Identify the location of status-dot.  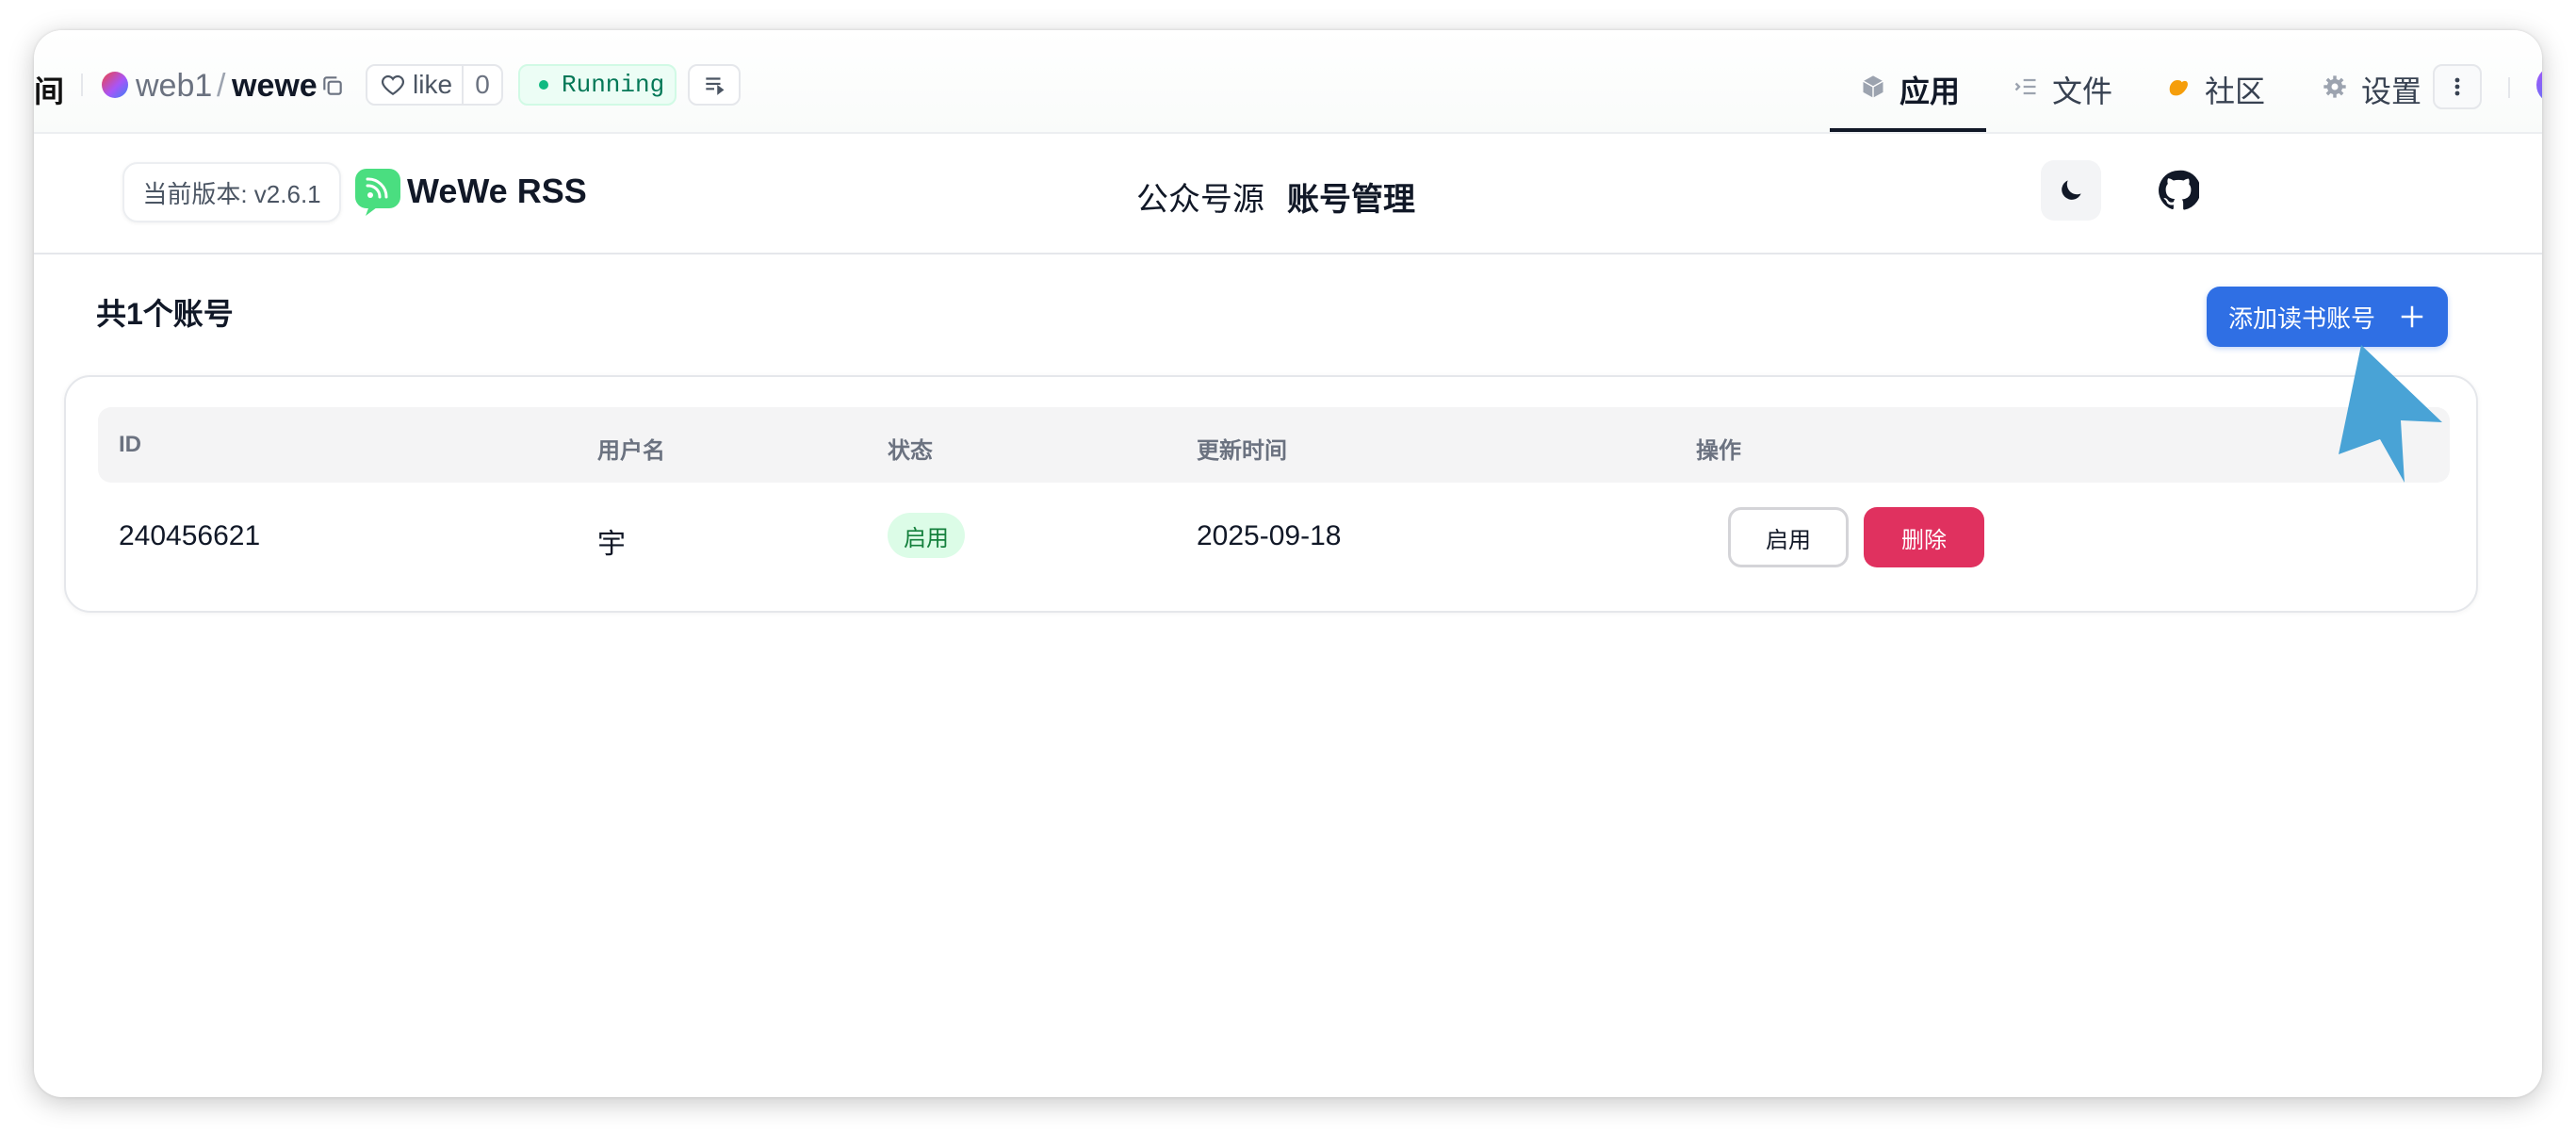
(543, 85).